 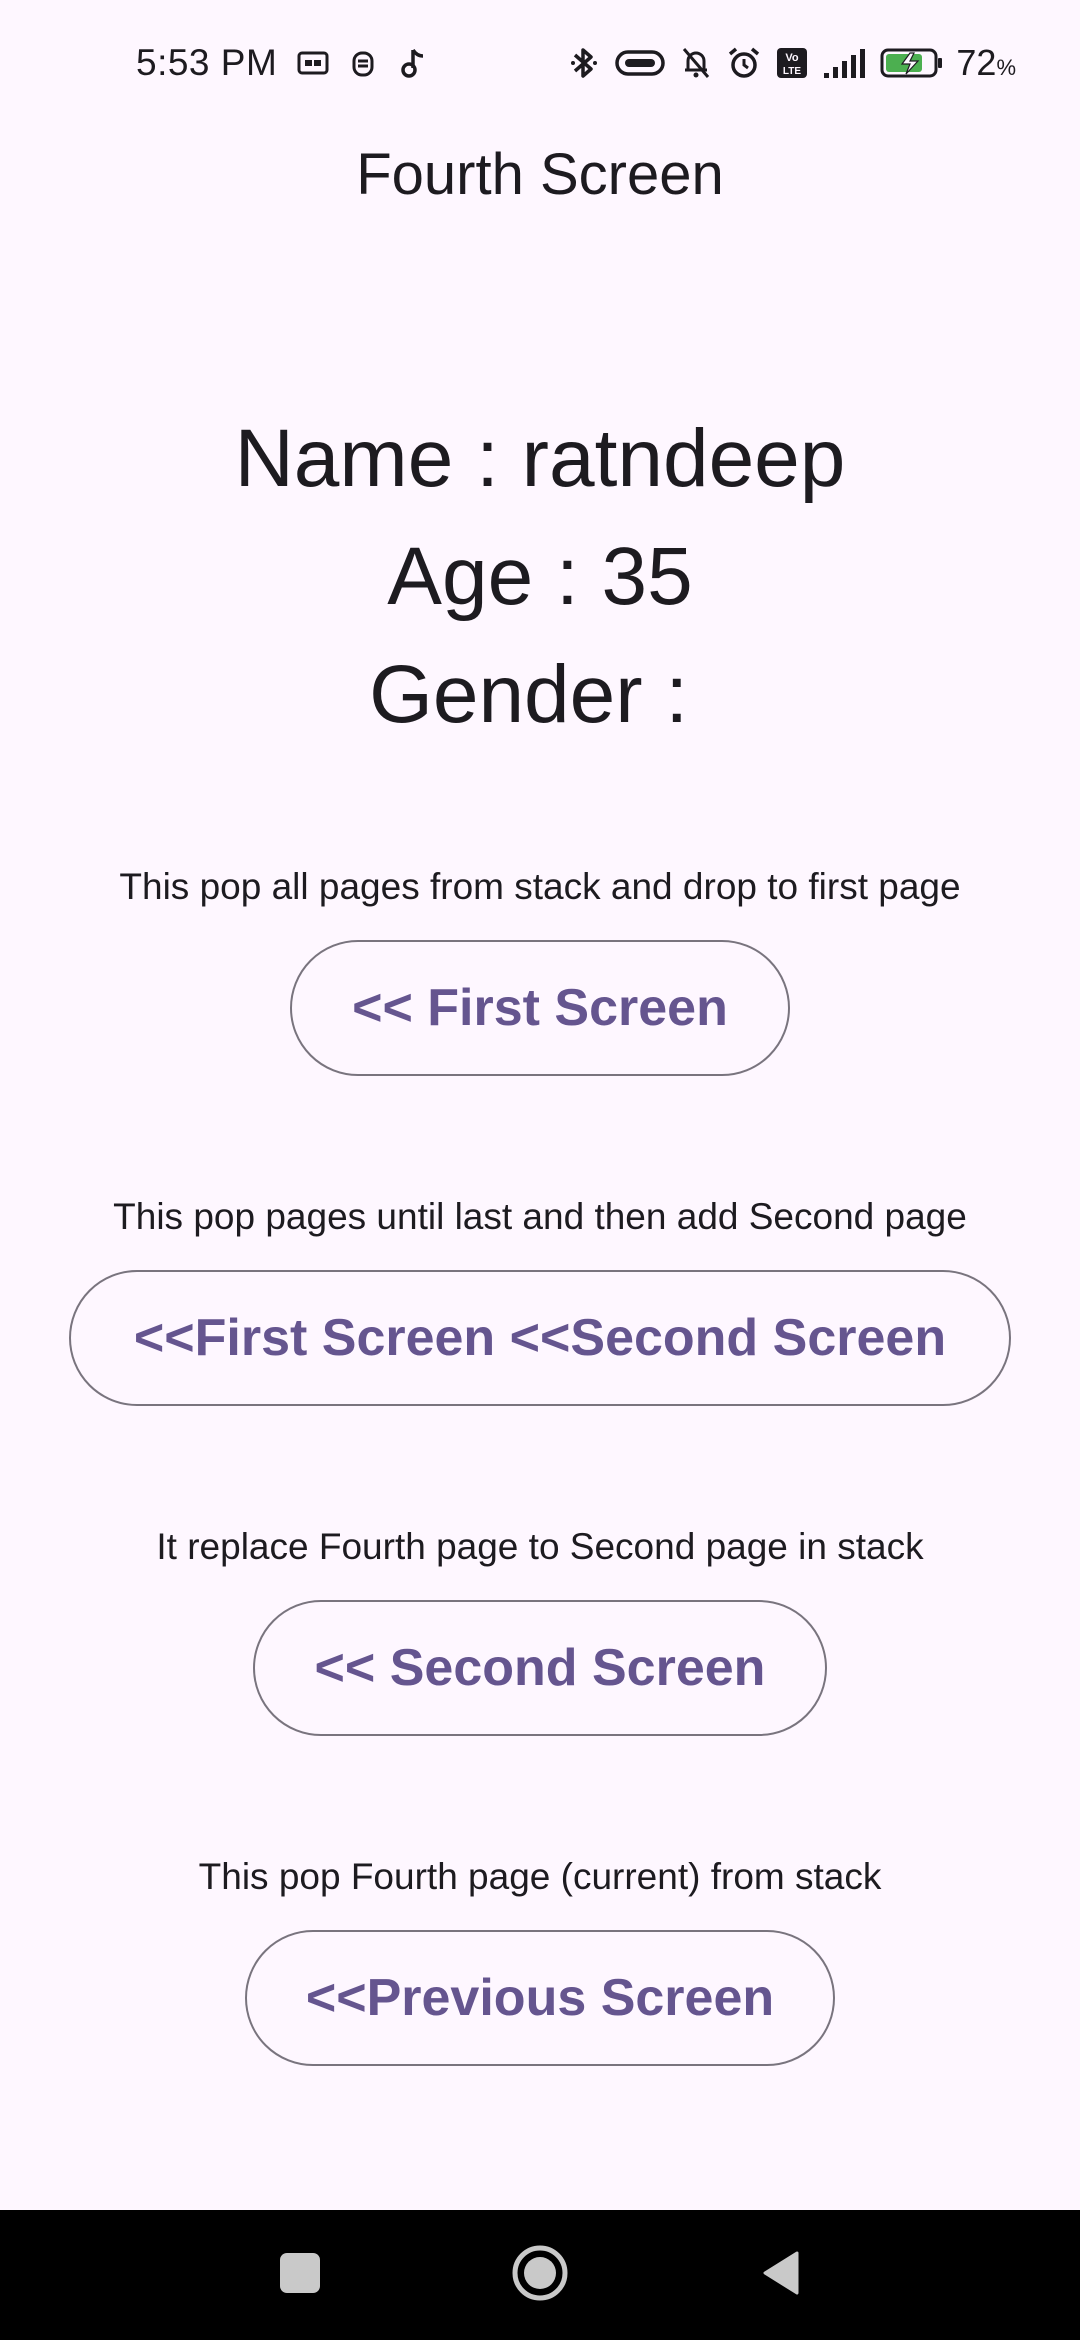 I want to click on home-button, so click(x=540, y=2275).